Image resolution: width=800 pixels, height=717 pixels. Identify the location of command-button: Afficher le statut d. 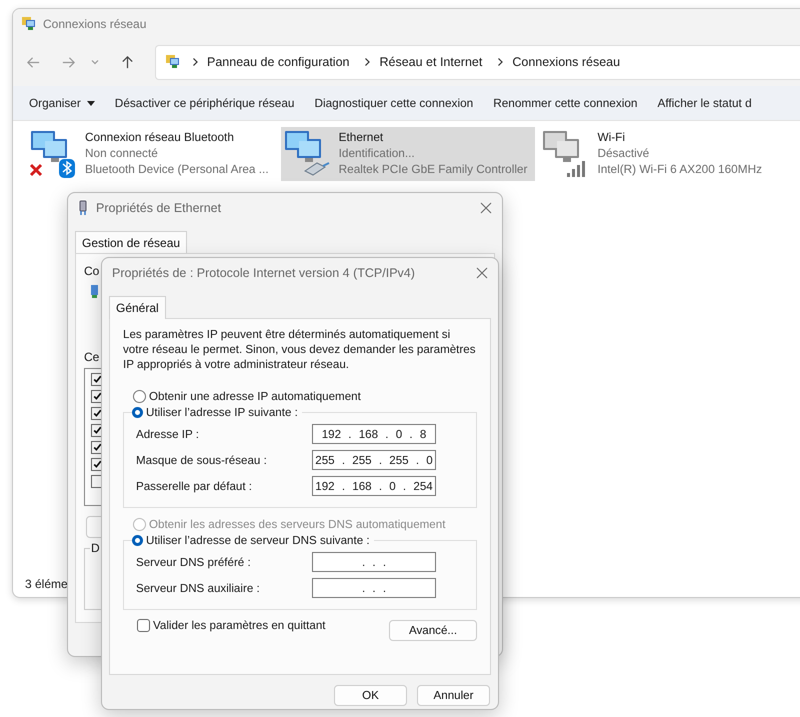
(704, 103).